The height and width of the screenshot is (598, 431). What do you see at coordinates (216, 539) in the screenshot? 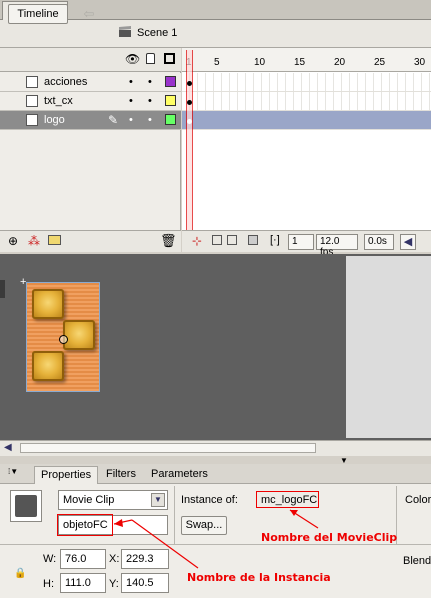
I see `annotation-arrows` at bounding box center [216, 539].